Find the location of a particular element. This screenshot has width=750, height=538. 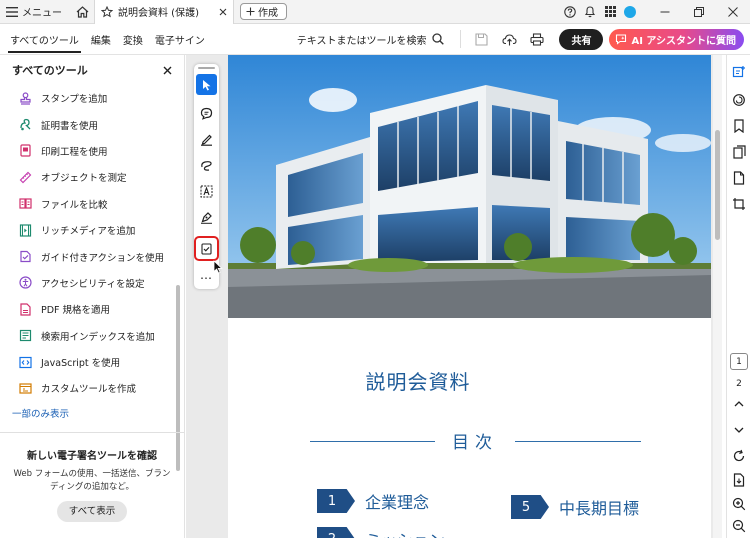

show-all-button: すべて表示 is located at coordinates (92, 511).